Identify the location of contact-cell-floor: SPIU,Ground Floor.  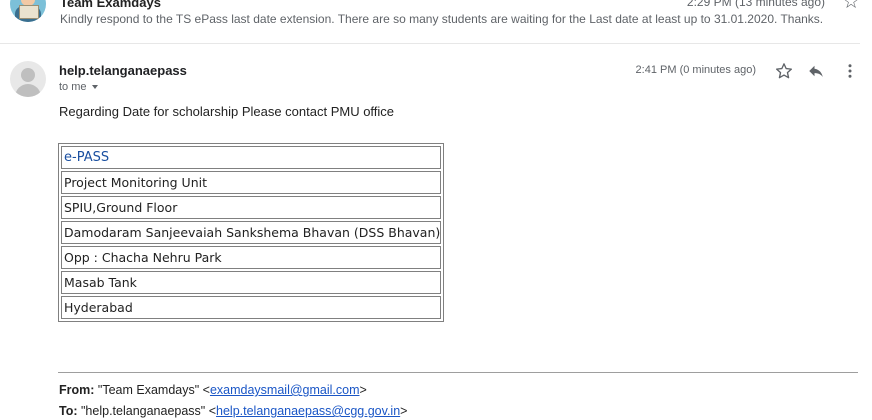
(251, 207).